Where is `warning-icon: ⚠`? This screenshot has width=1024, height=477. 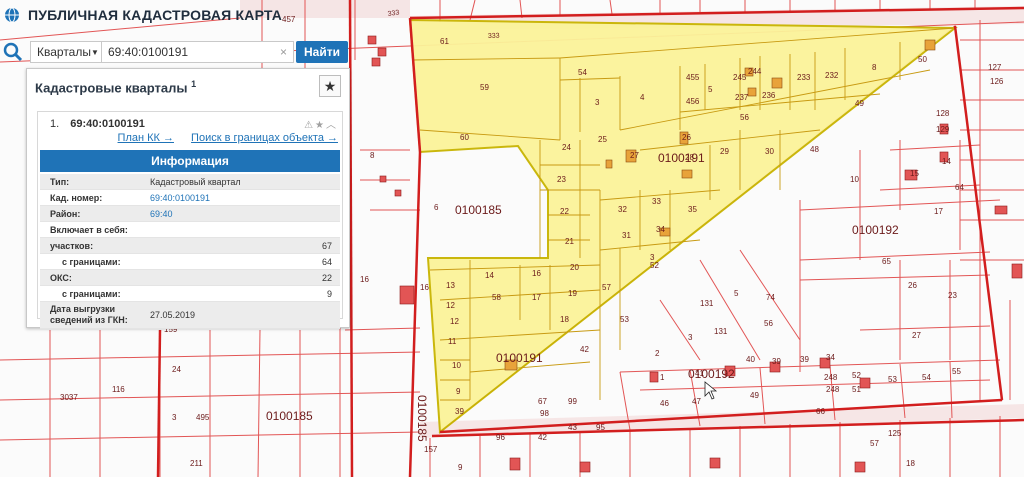
warning-icon: ⚠ is located at coordinates (309, 125).